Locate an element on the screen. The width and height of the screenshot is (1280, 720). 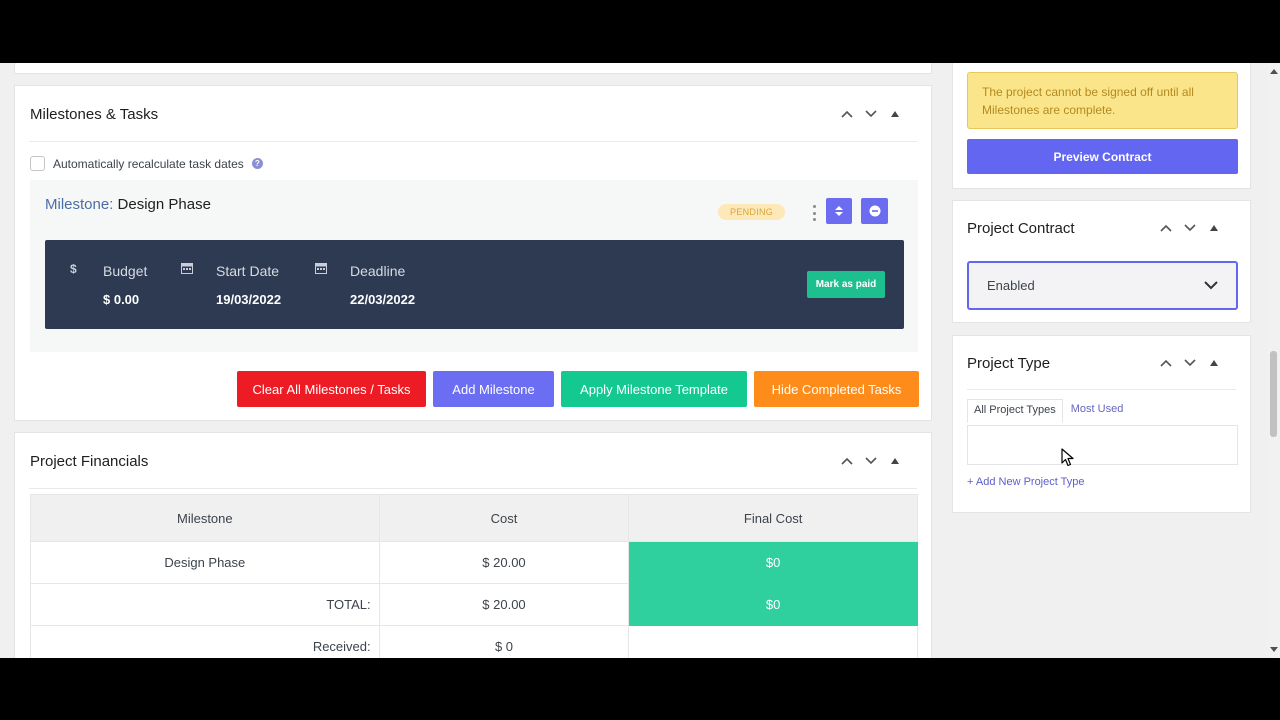
start-date-value: 19/03/2022 is located at coordinates (249, 299).